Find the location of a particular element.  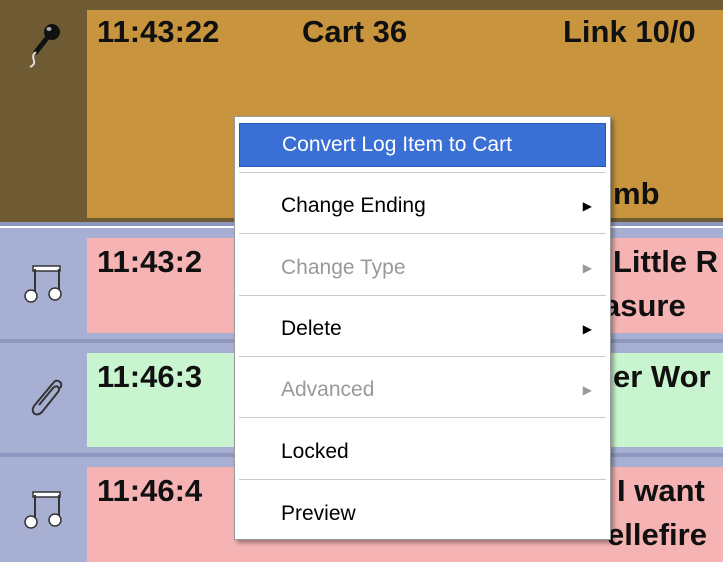

menu-item-delete: Delete ▶ is located at coordinates (422, 329).